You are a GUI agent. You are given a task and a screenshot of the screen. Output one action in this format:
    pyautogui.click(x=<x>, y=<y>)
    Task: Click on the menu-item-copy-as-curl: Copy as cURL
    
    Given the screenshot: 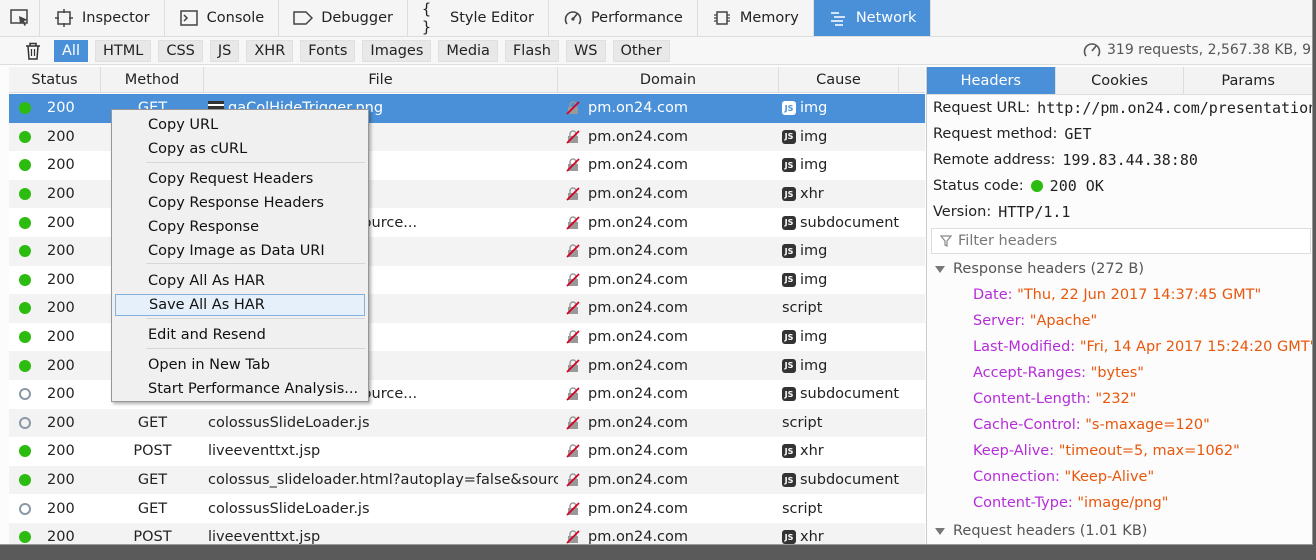 What is the action you would take?
    pyautogui.click(x=240, y=149)
    